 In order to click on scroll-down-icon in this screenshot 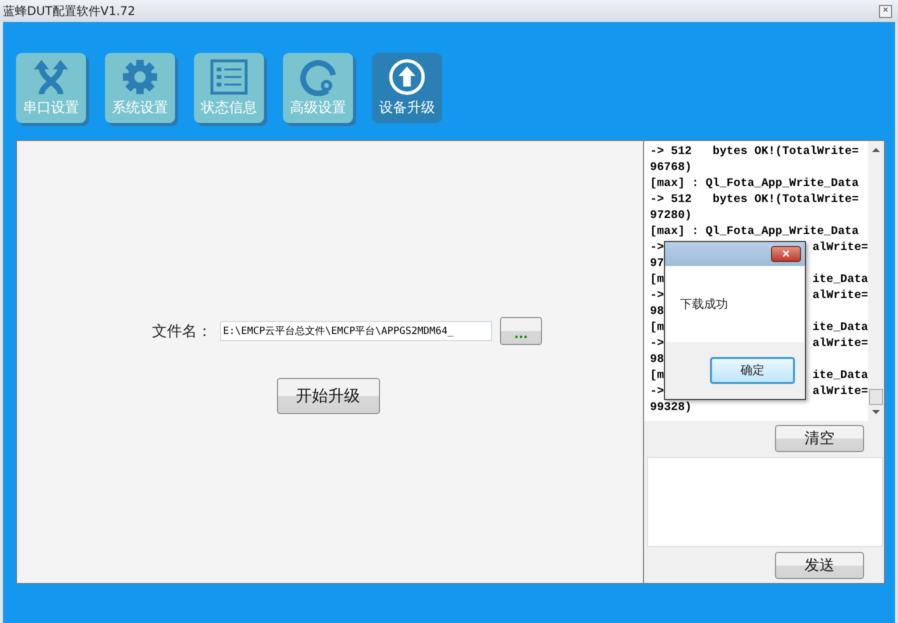, I will do `click(876, 412)`.